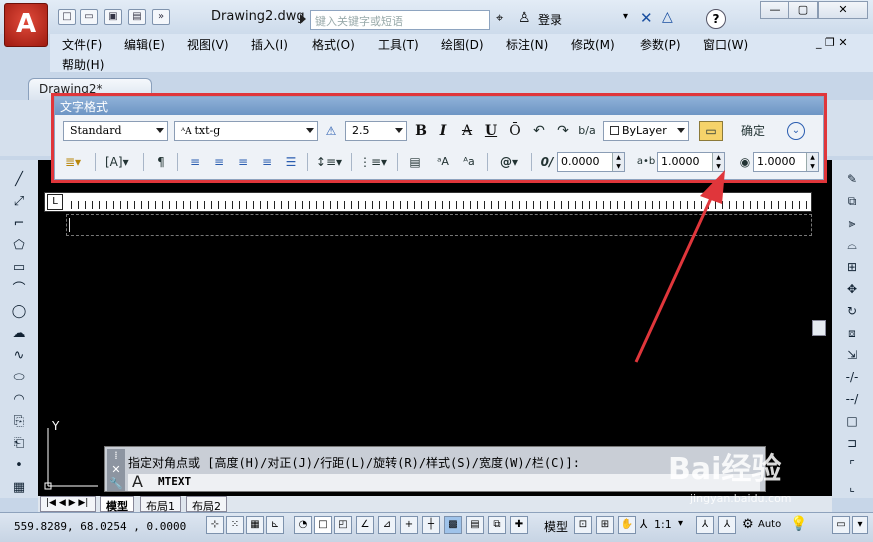 Image resolution: width=873 pixels, height=542 pixels. What do you see at coordinates (852, 421) in the screenshot?
I see `break-icon: □` at bounding box center [852, 421].